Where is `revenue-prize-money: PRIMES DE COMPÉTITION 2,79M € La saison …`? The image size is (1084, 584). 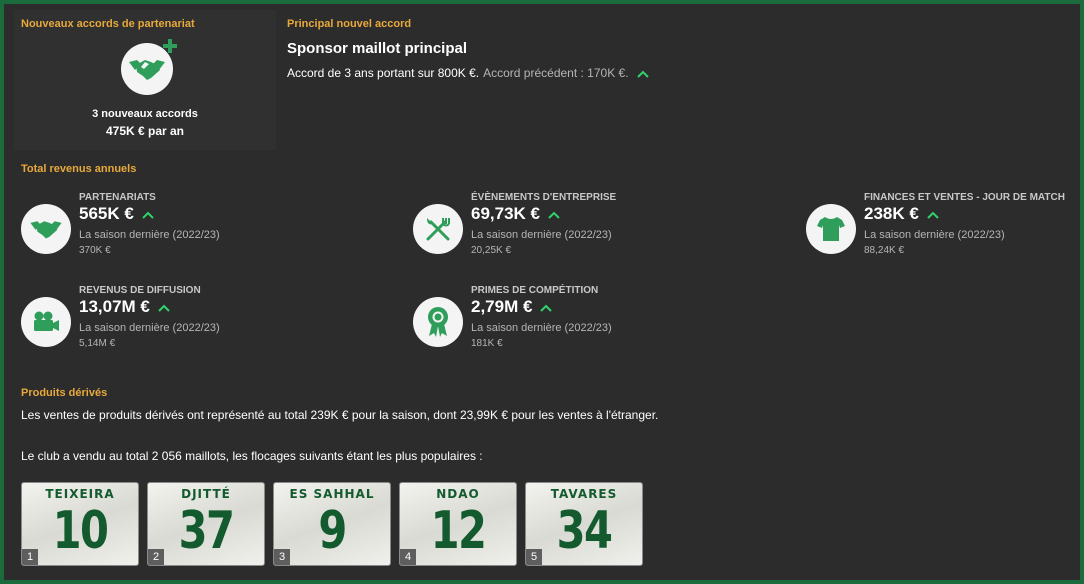 revenue-prize-money: PRIMES DE COMPÉTITION 2,79M € La saison … is located at coordinates (578, 325).